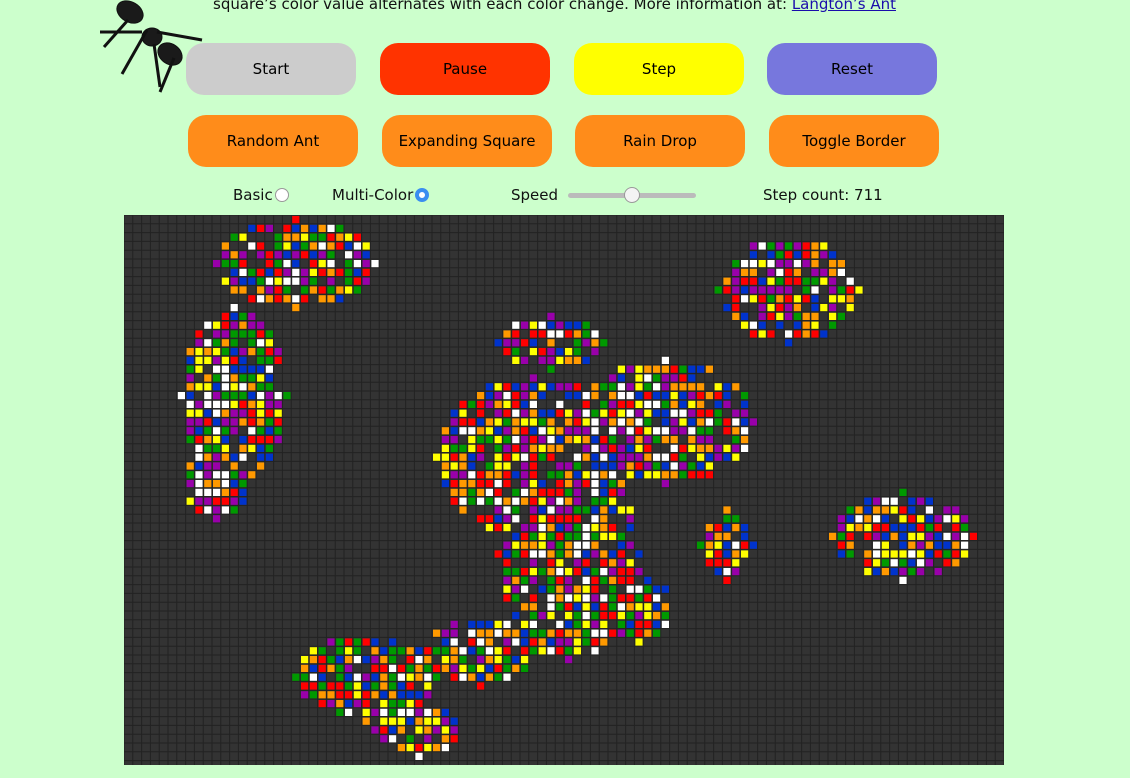  What do you see at coordinates (465, 69) in the screenshot?
I see `pause-button: Pause` at bounding box center [465, 69].